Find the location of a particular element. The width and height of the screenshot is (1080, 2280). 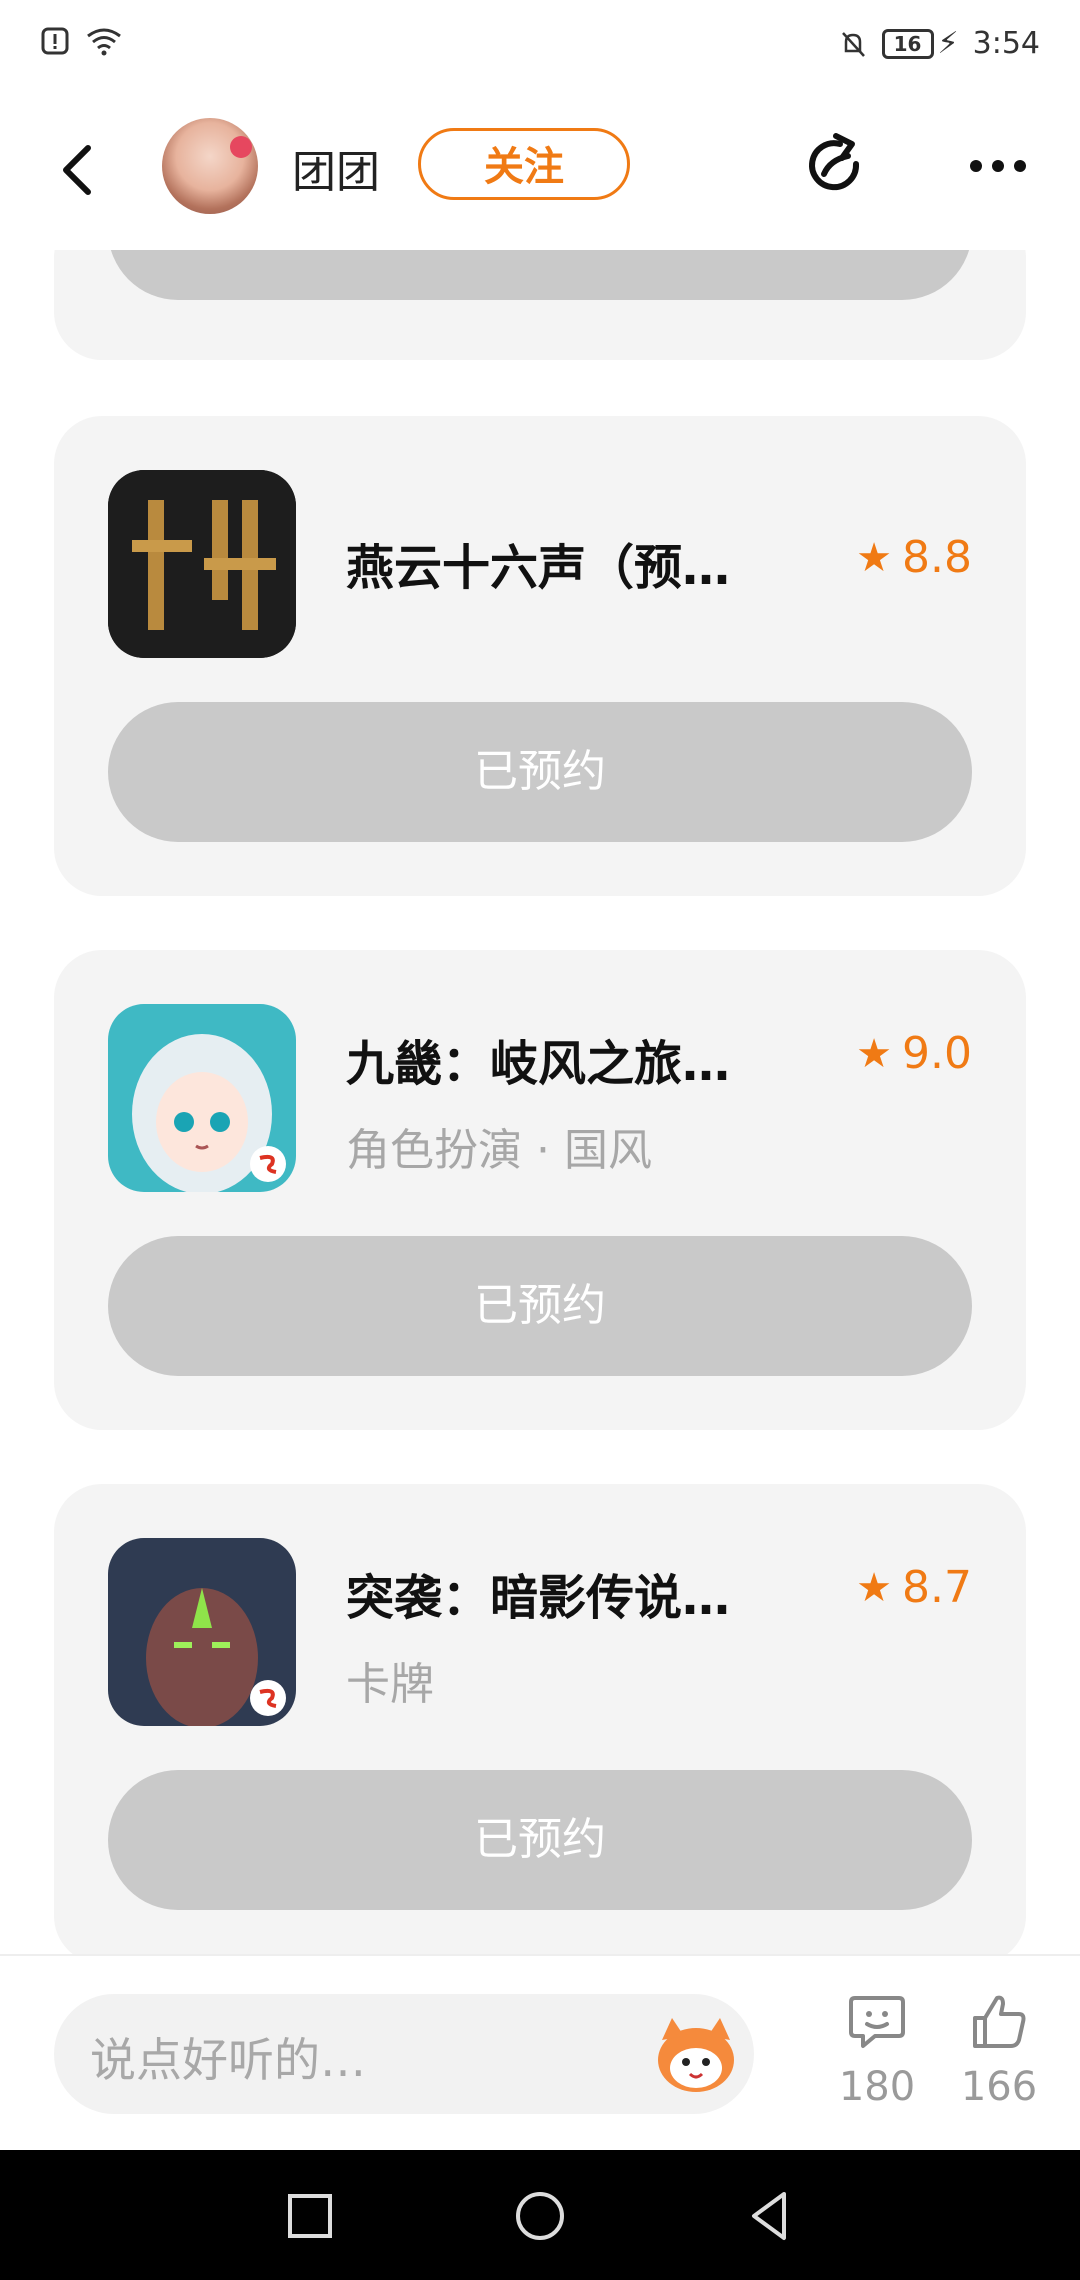

game-tags: 角色扮演 · 国风 is located at coordinates (499, 1150).